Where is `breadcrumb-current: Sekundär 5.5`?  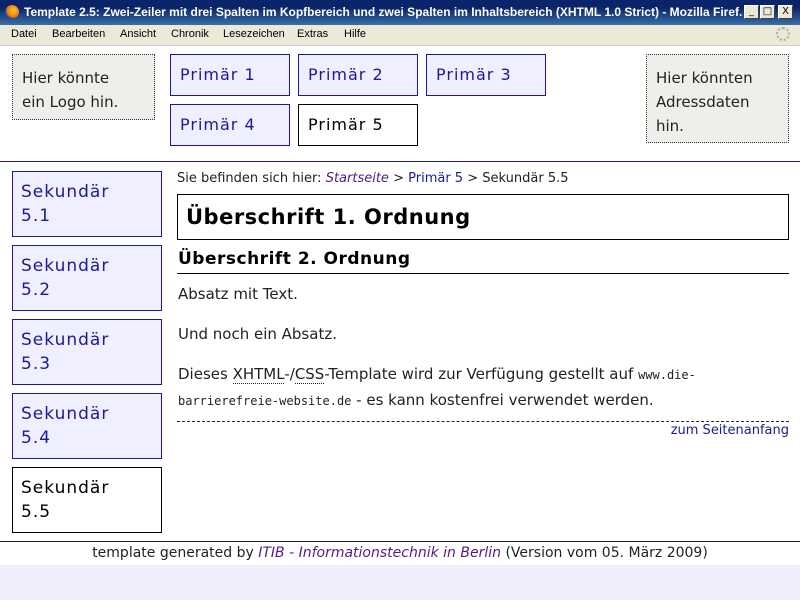
breadcrumb-current: Sekundär 5.5 is located at coordinates (525, 178).